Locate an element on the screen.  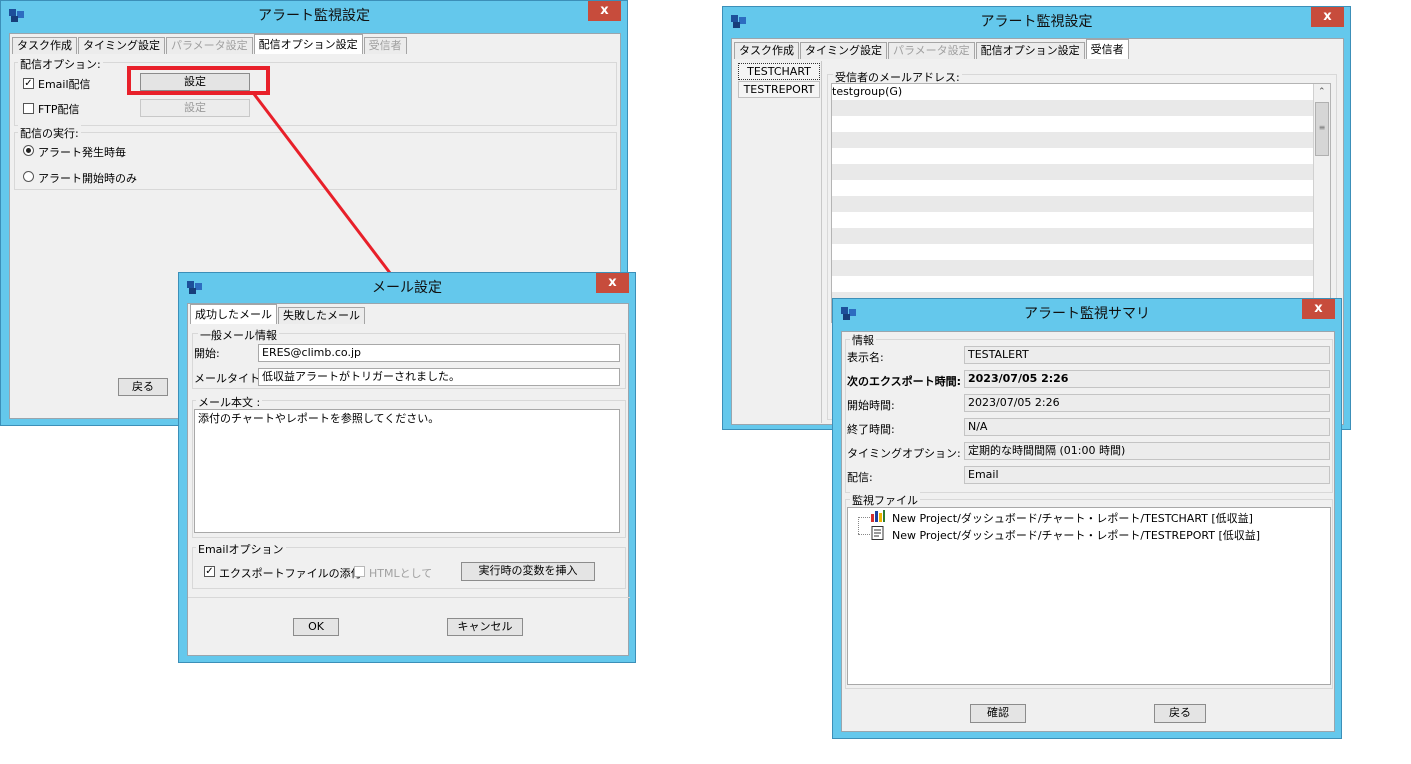
monitored-files-label: 監視ファイル is located at coordinates (885, 500).